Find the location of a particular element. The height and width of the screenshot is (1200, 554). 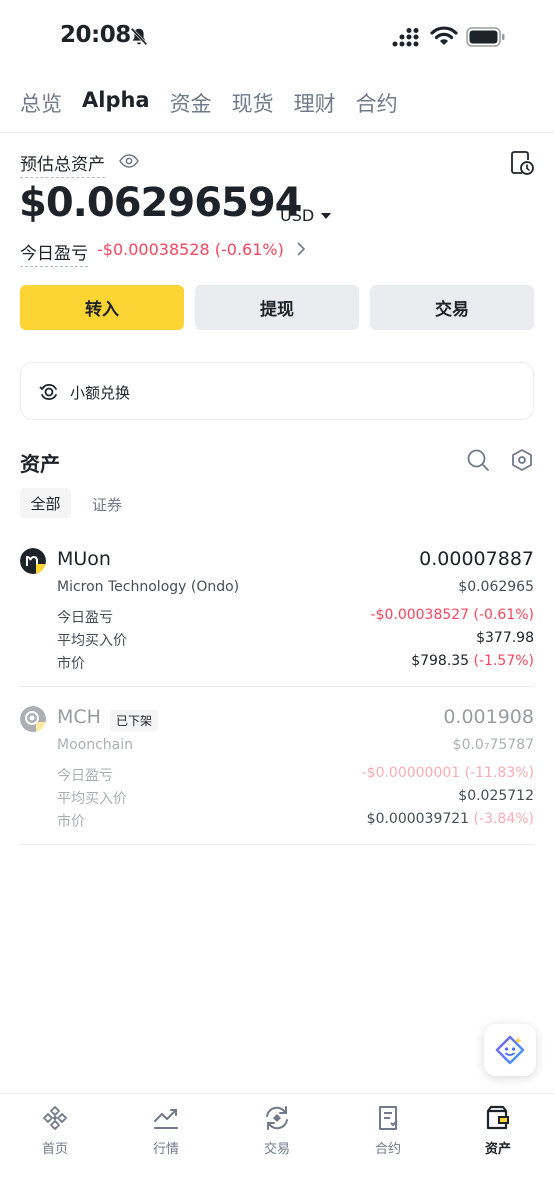

nav-trade: 交易 is located at coordinates (277, 1130).